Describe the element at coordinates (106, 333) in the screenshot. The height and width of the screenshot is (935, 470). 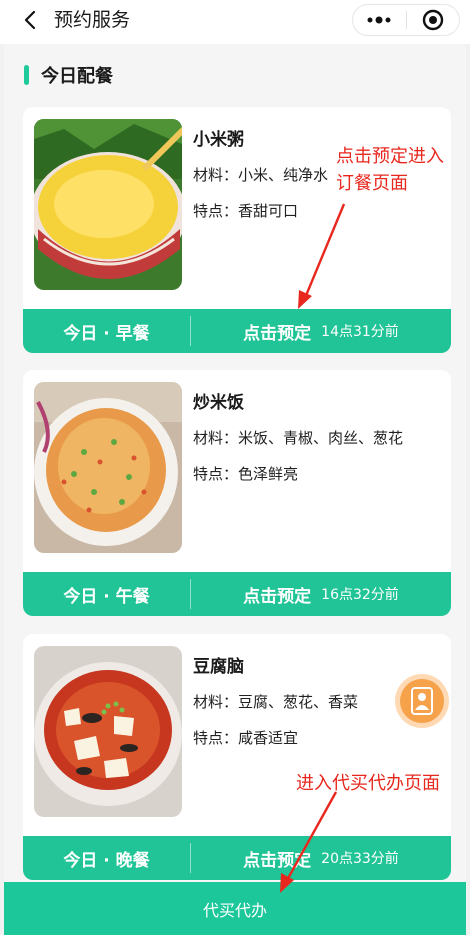
I see `meal-time-label: 今日 · 早餐` at that location.